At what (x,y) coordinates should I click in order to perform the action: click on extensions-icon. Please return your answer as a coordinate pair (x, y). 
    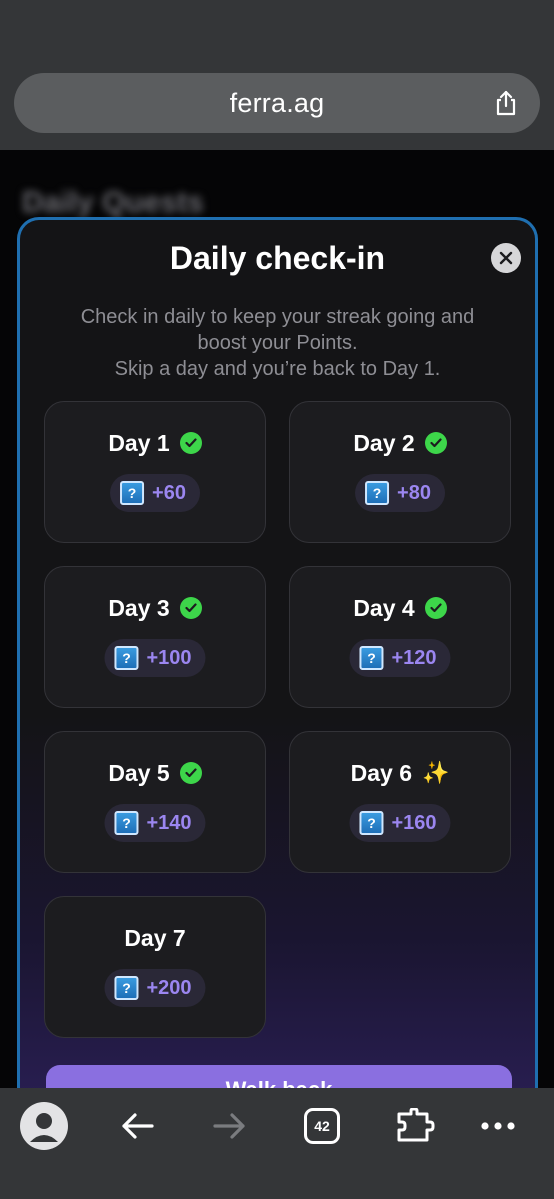
    Looking at the image, I should click on (416, 1125).